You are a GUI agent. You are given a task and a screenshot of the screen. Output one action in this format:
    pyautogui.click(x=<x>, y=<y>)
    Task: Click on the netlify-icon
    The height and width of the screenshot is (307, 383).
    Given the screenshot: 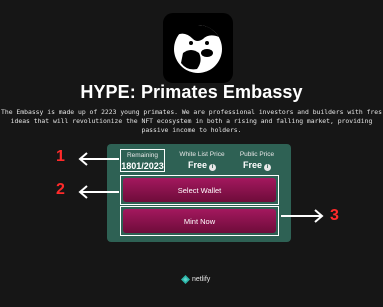 What is the action you would take?
    pyautogui.click(x=185, y=279)
    